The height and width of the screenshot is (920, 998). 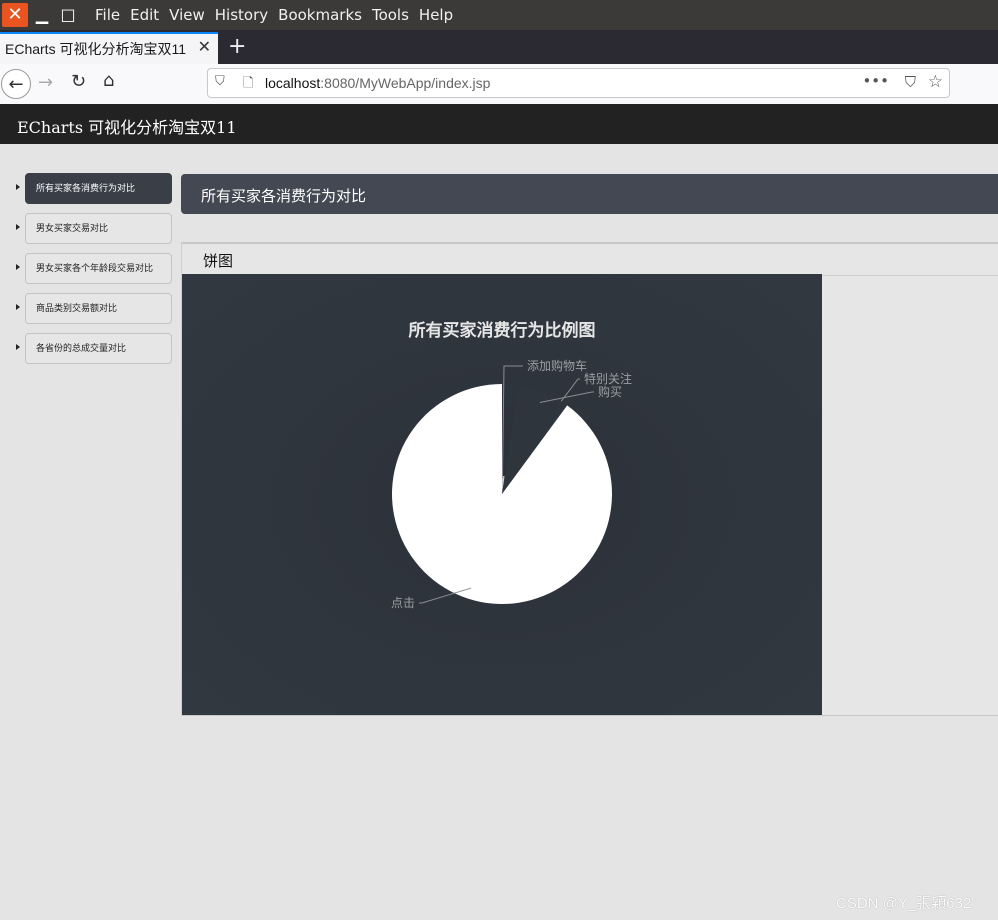 What do you see at coordinates (95, 49) in the screenshot?
I see `browser-tab-title: ECharts 可视化分析淘宝双11` at bounding box center [95, 49].